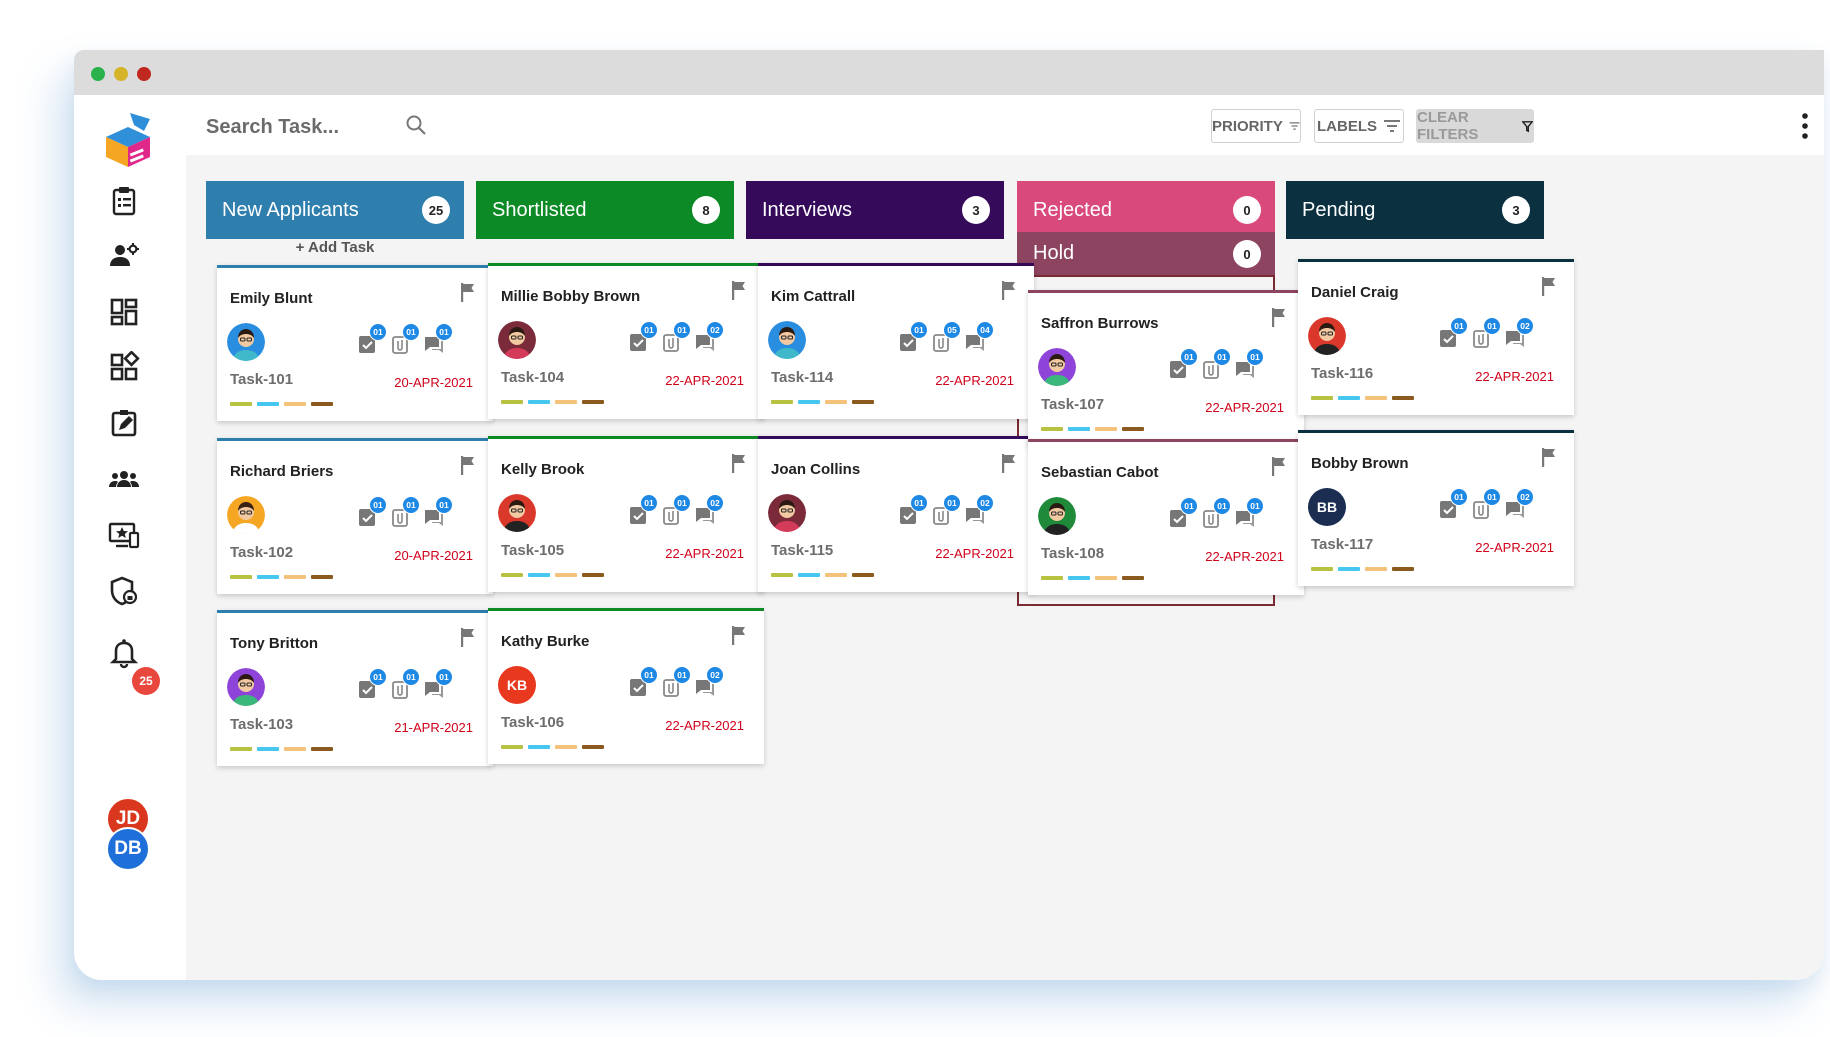  Describe the element at coordinates (417, 126) in the screenshot. I see `search-icon` at that location.